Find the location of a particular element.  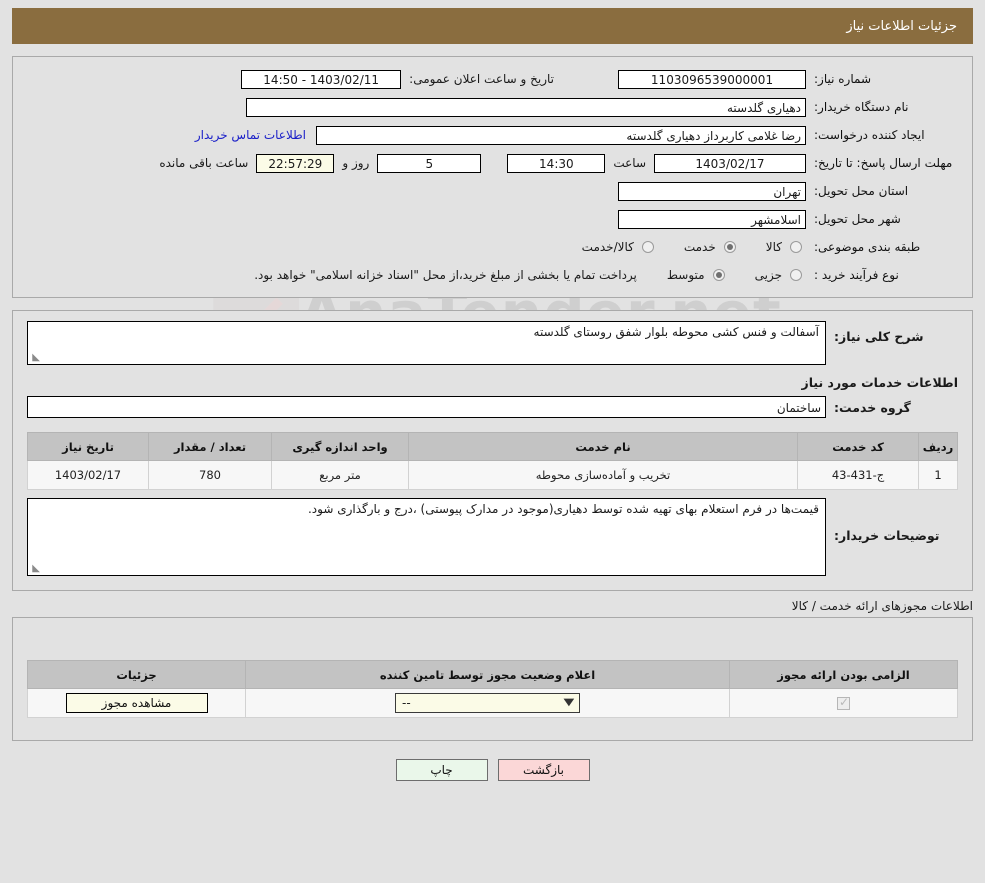

th-unit: واحد اندازه گیری is located at coordinates (340, 446).